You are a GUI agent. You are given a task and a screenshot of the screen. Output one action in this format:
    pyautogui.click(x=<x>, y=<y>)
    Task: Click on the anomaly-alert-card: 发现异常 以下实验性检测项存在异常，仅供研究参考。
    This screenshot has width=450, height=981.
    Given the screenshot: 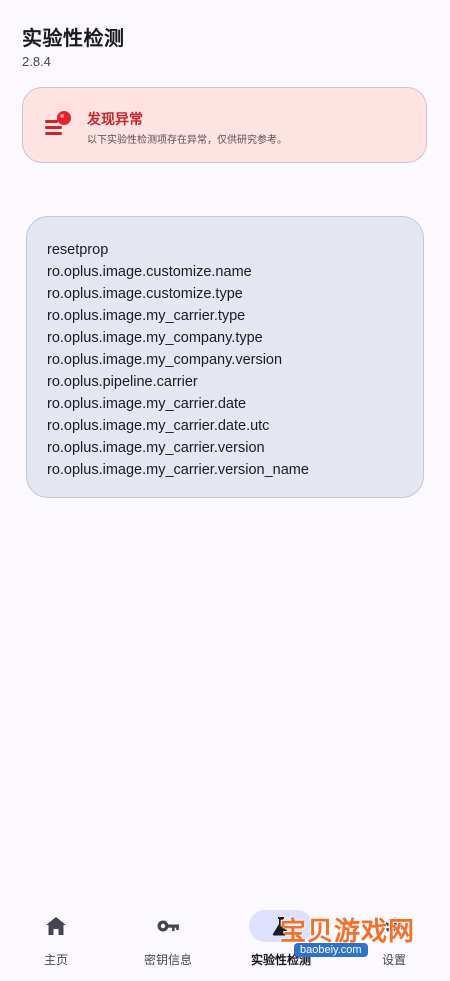 What is the action you would take?
    pyautogui.click(x=224, y=125)
    